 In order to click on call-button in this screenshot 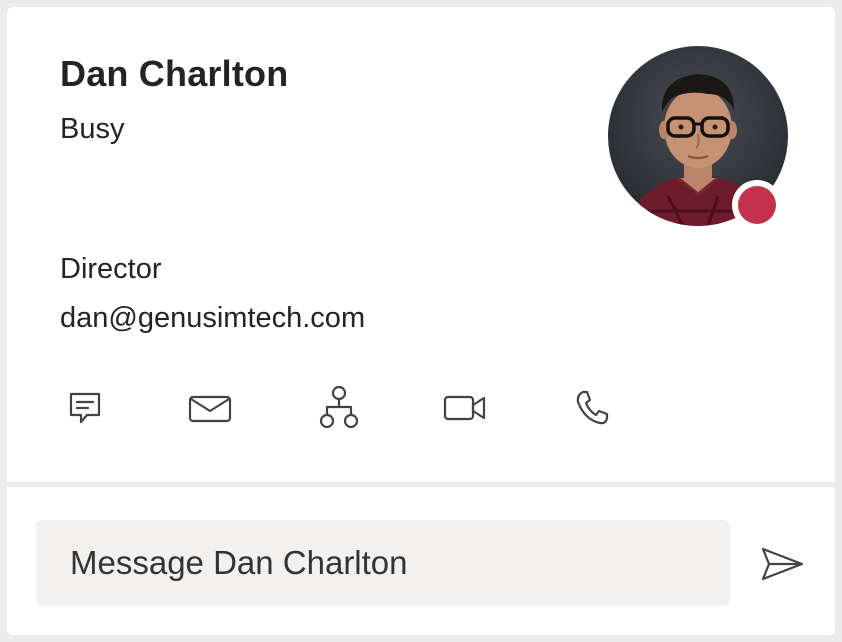, I will do `click(592, 408)`.